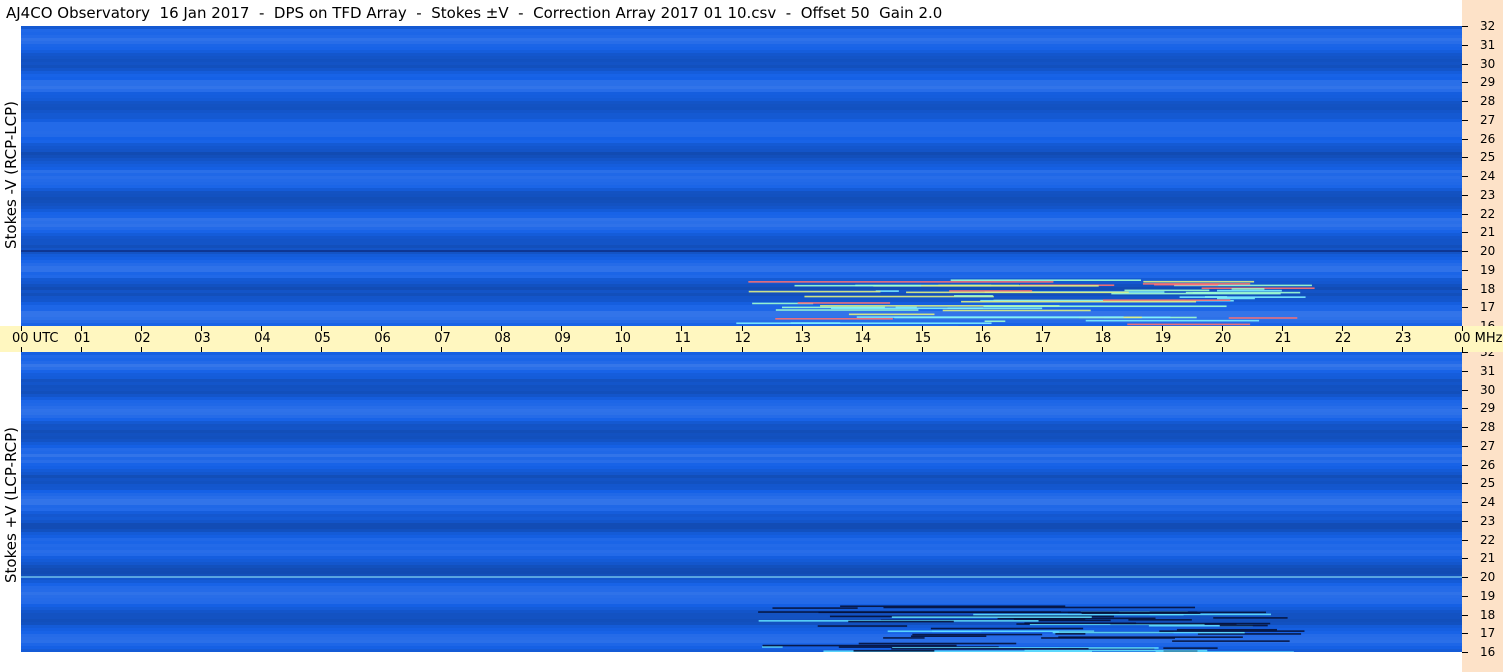 Image resolution: width=1503 pixels, height=672 pixels. Describe the element at coordinates (1462, 349) in the screenshot. I see `time-tick-mark` at that location.